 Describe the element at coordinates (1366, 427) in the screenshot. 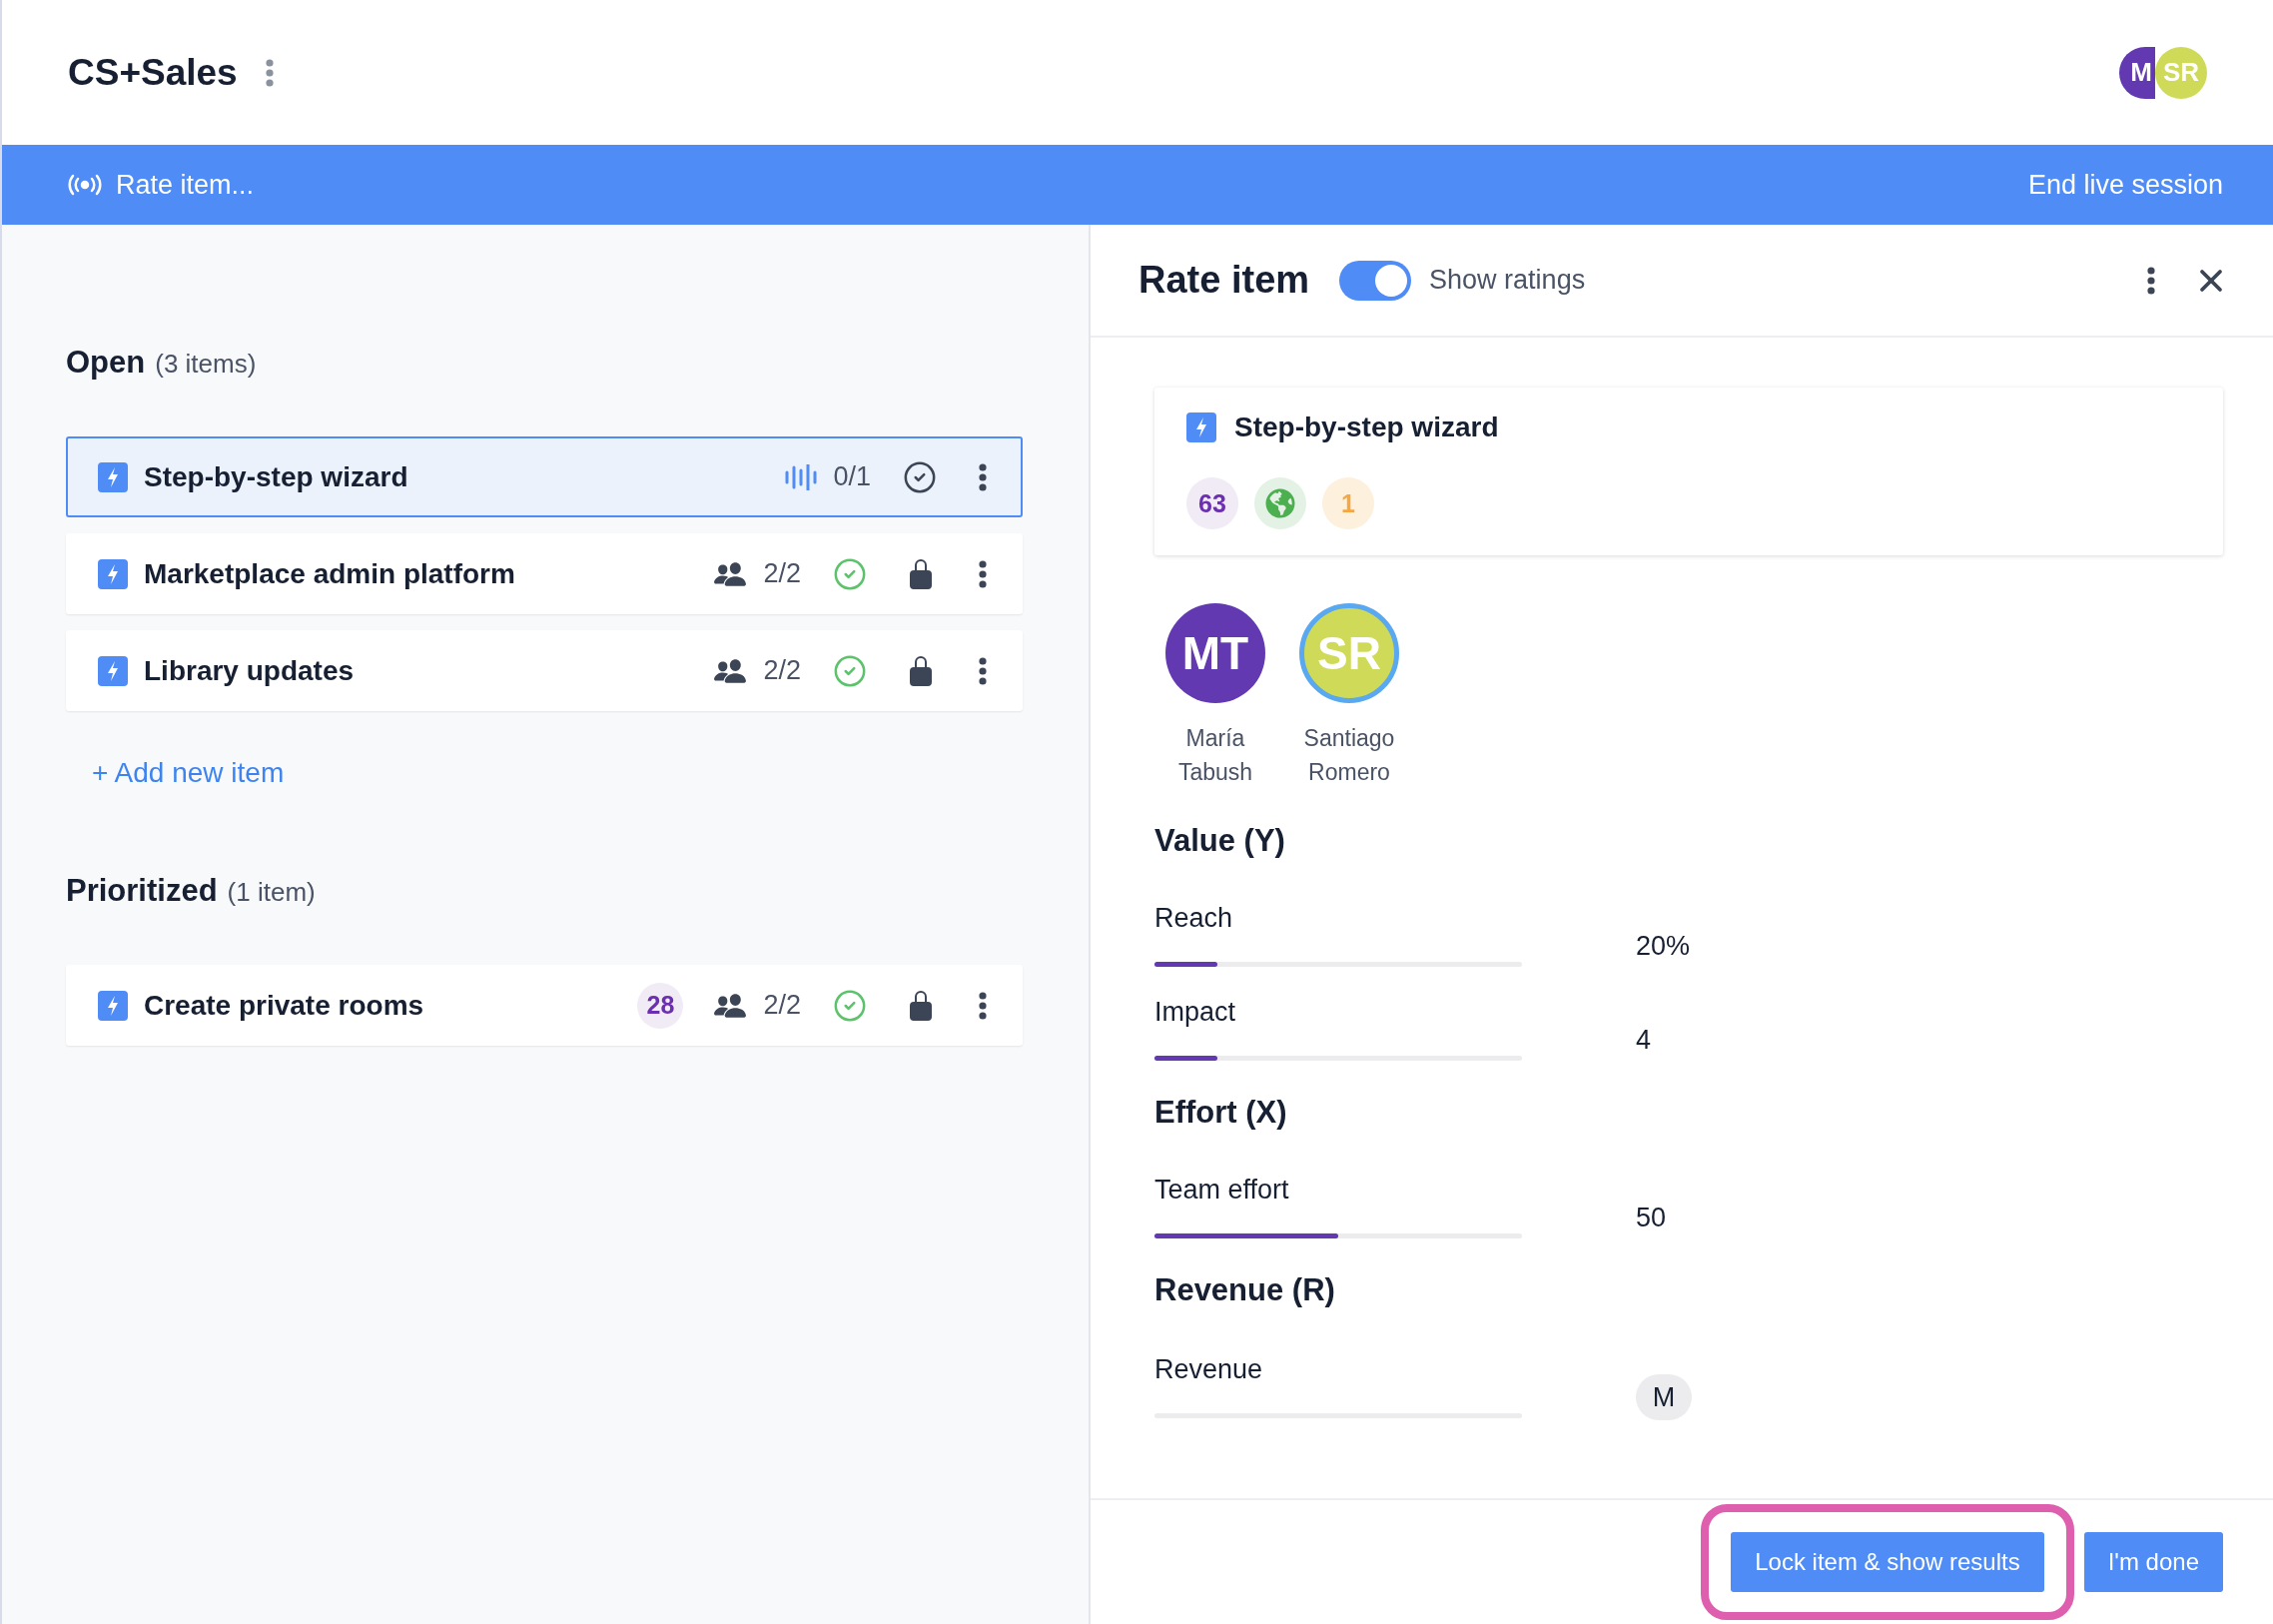

I see `card-title: Step-by-step wizard` at that location.